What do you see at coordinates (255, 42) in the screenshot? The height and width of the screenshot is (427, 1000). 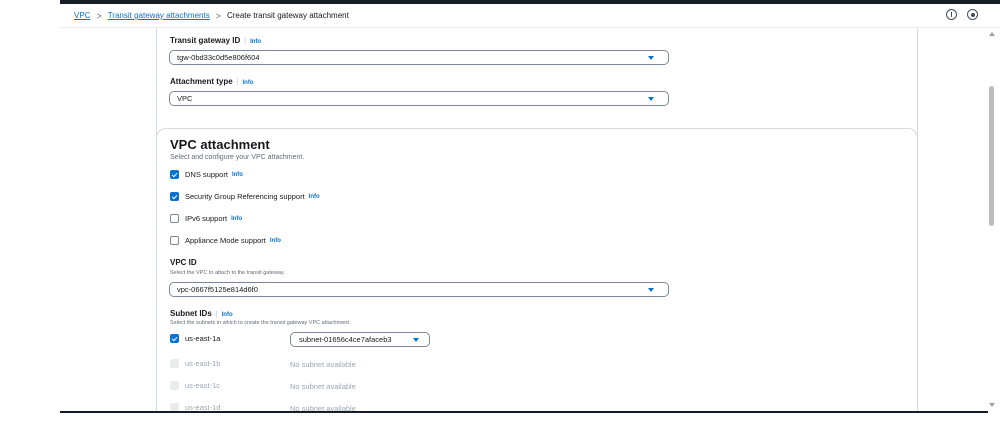 I see `transit-gateway-id-info-link: Info` at bounding box center [255, 42].